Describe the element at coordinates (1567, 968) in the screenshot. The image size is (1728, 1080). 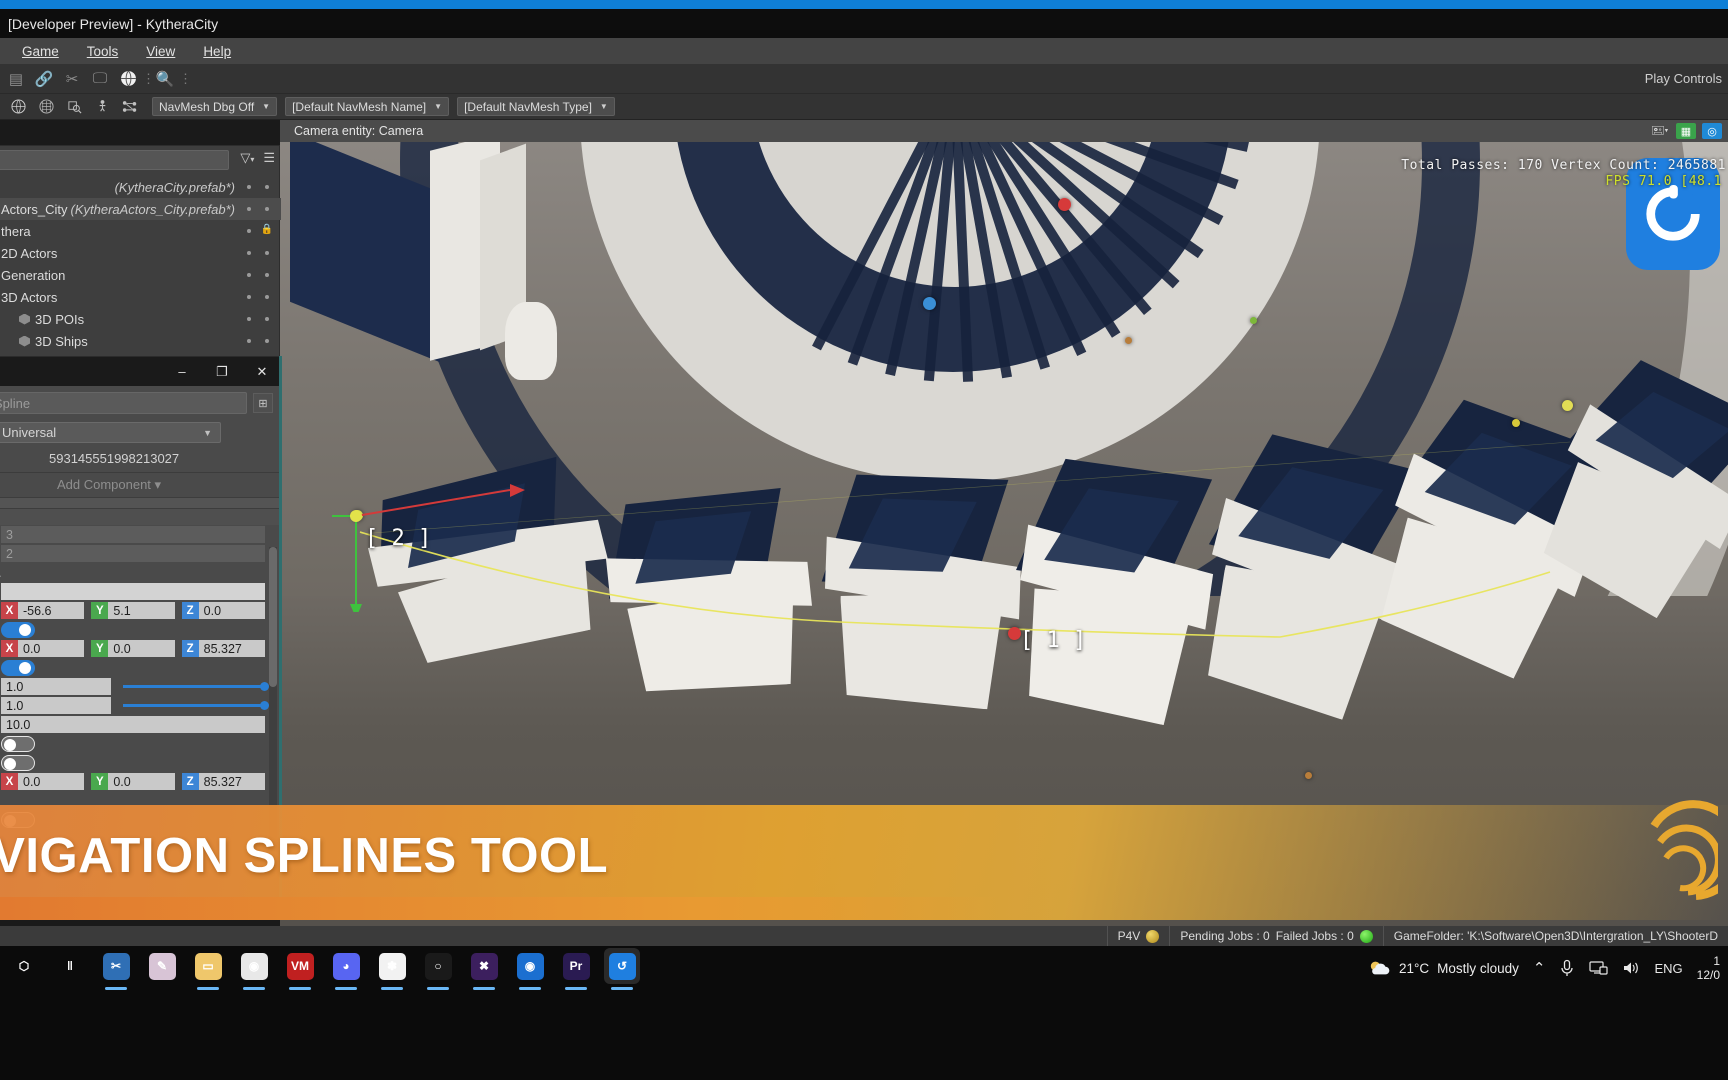
I see `microphone-icon` at that location.